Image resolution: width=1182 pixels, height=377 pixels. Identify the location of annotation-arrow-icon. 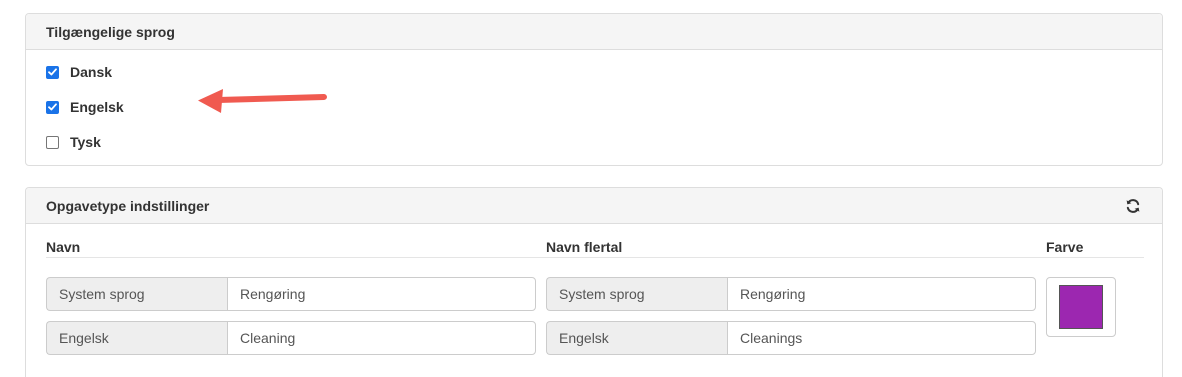
(262, 103).